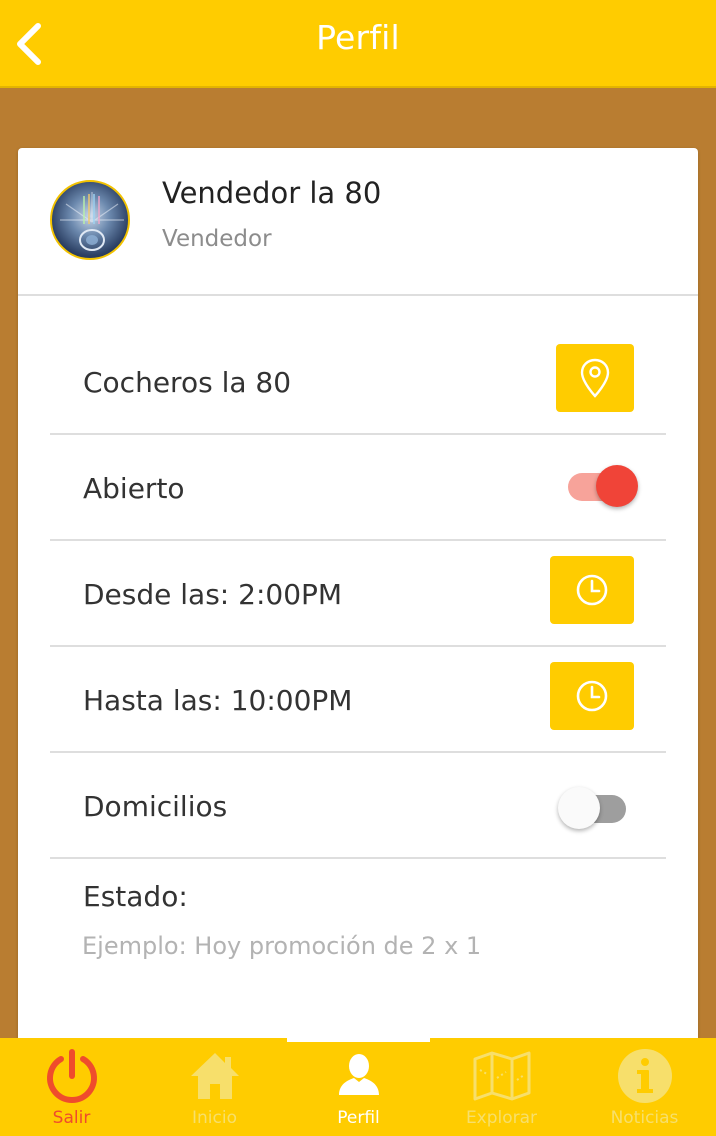  What do you see at coordinates (644, 1118) in the screenshot?
I see `tab-noticias-label: Noticias` at bounding box center [644, 1118].